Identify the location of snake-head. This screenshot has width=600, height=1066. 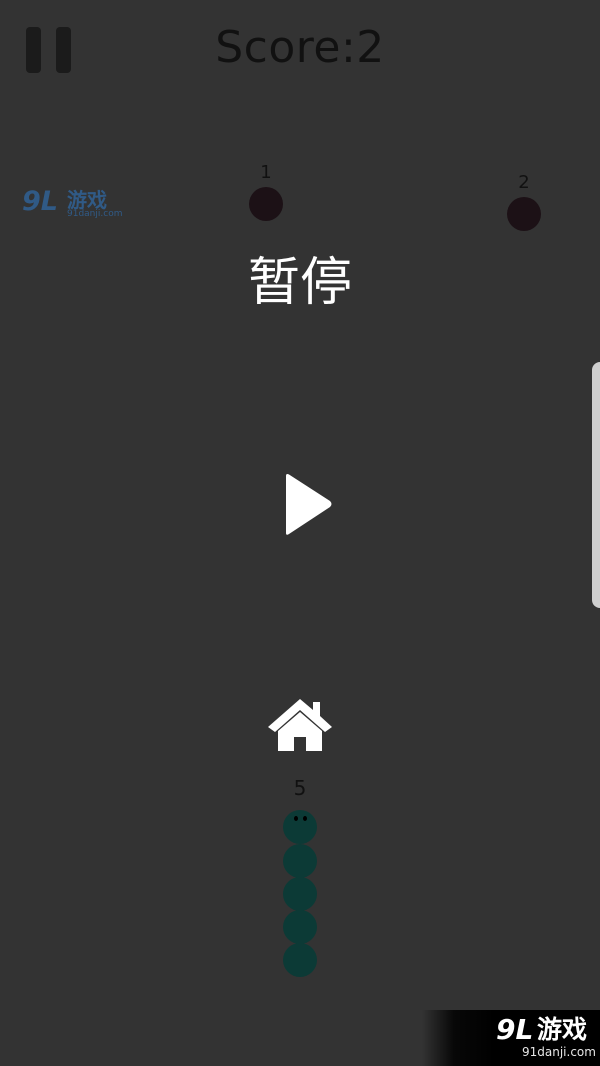
(300, 827).